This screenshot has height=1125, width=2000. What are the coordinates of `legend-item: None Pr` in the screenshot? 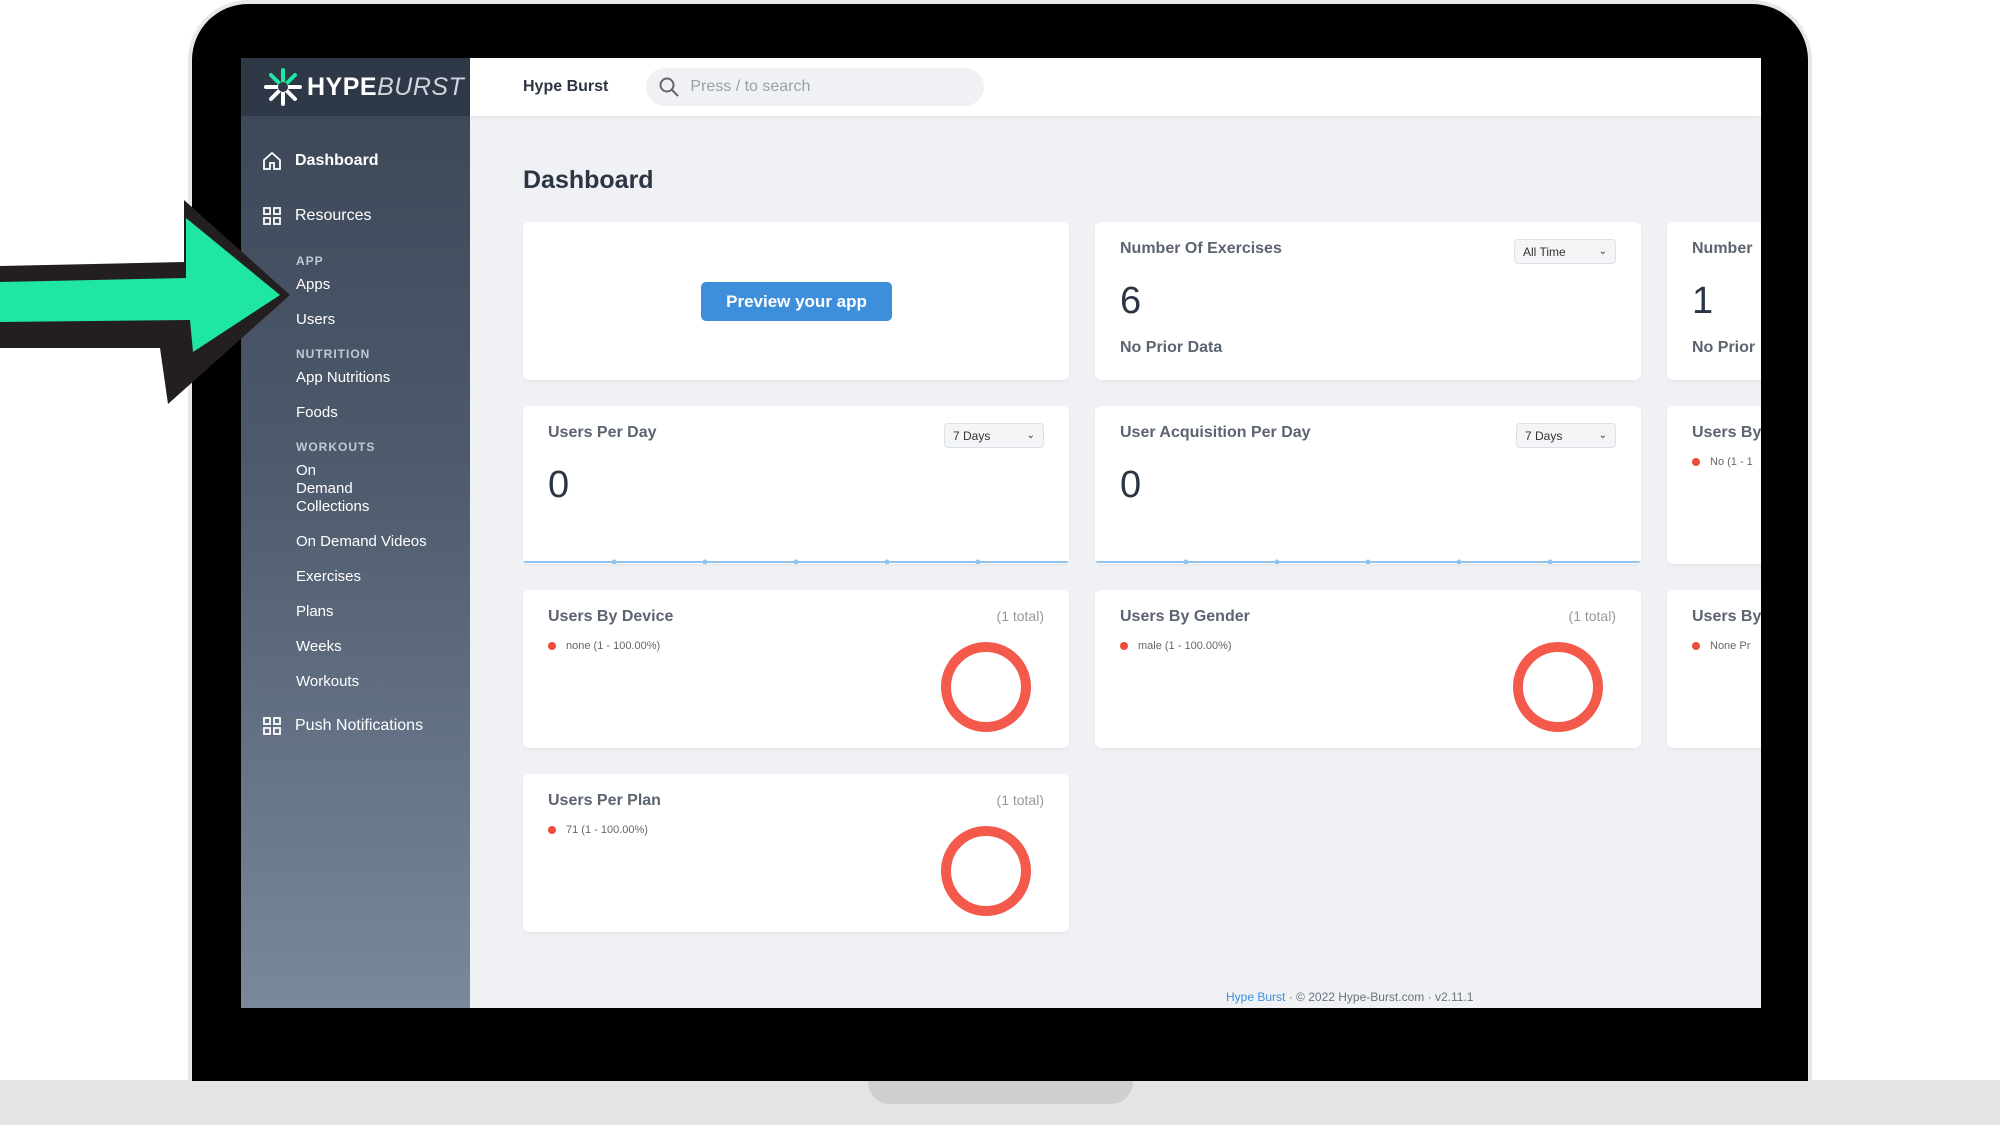 It's located at (1721, 646).